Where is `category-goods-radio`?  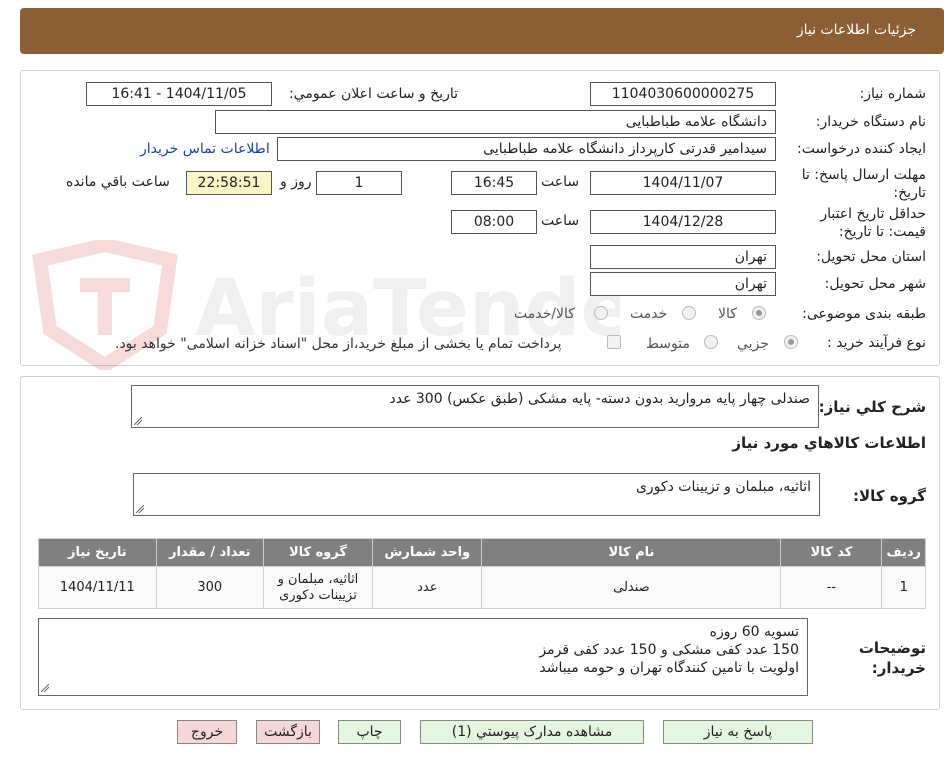 category-goods-radio is located at coordinates (759, 313).